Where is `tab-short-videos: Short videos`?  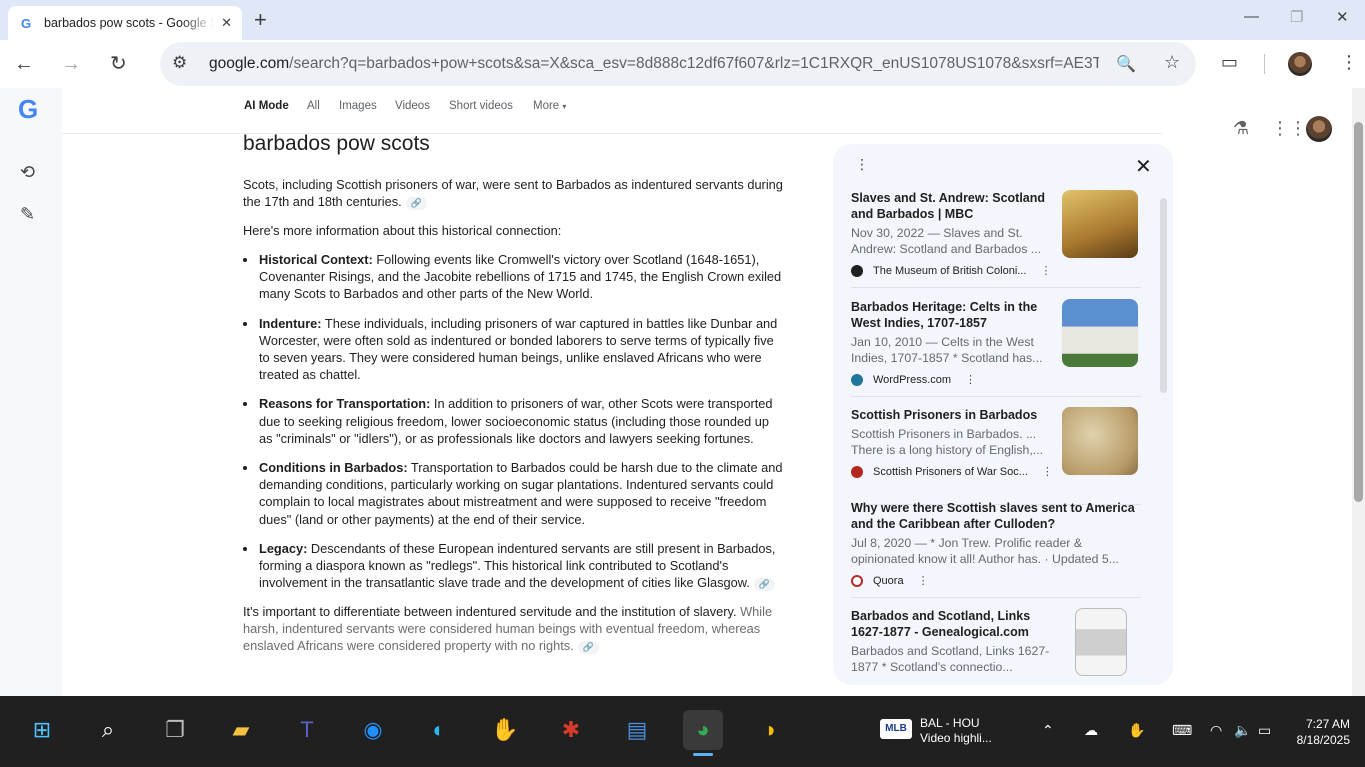 tab-short-videos: Short videos is located at coordinates (481, 106).